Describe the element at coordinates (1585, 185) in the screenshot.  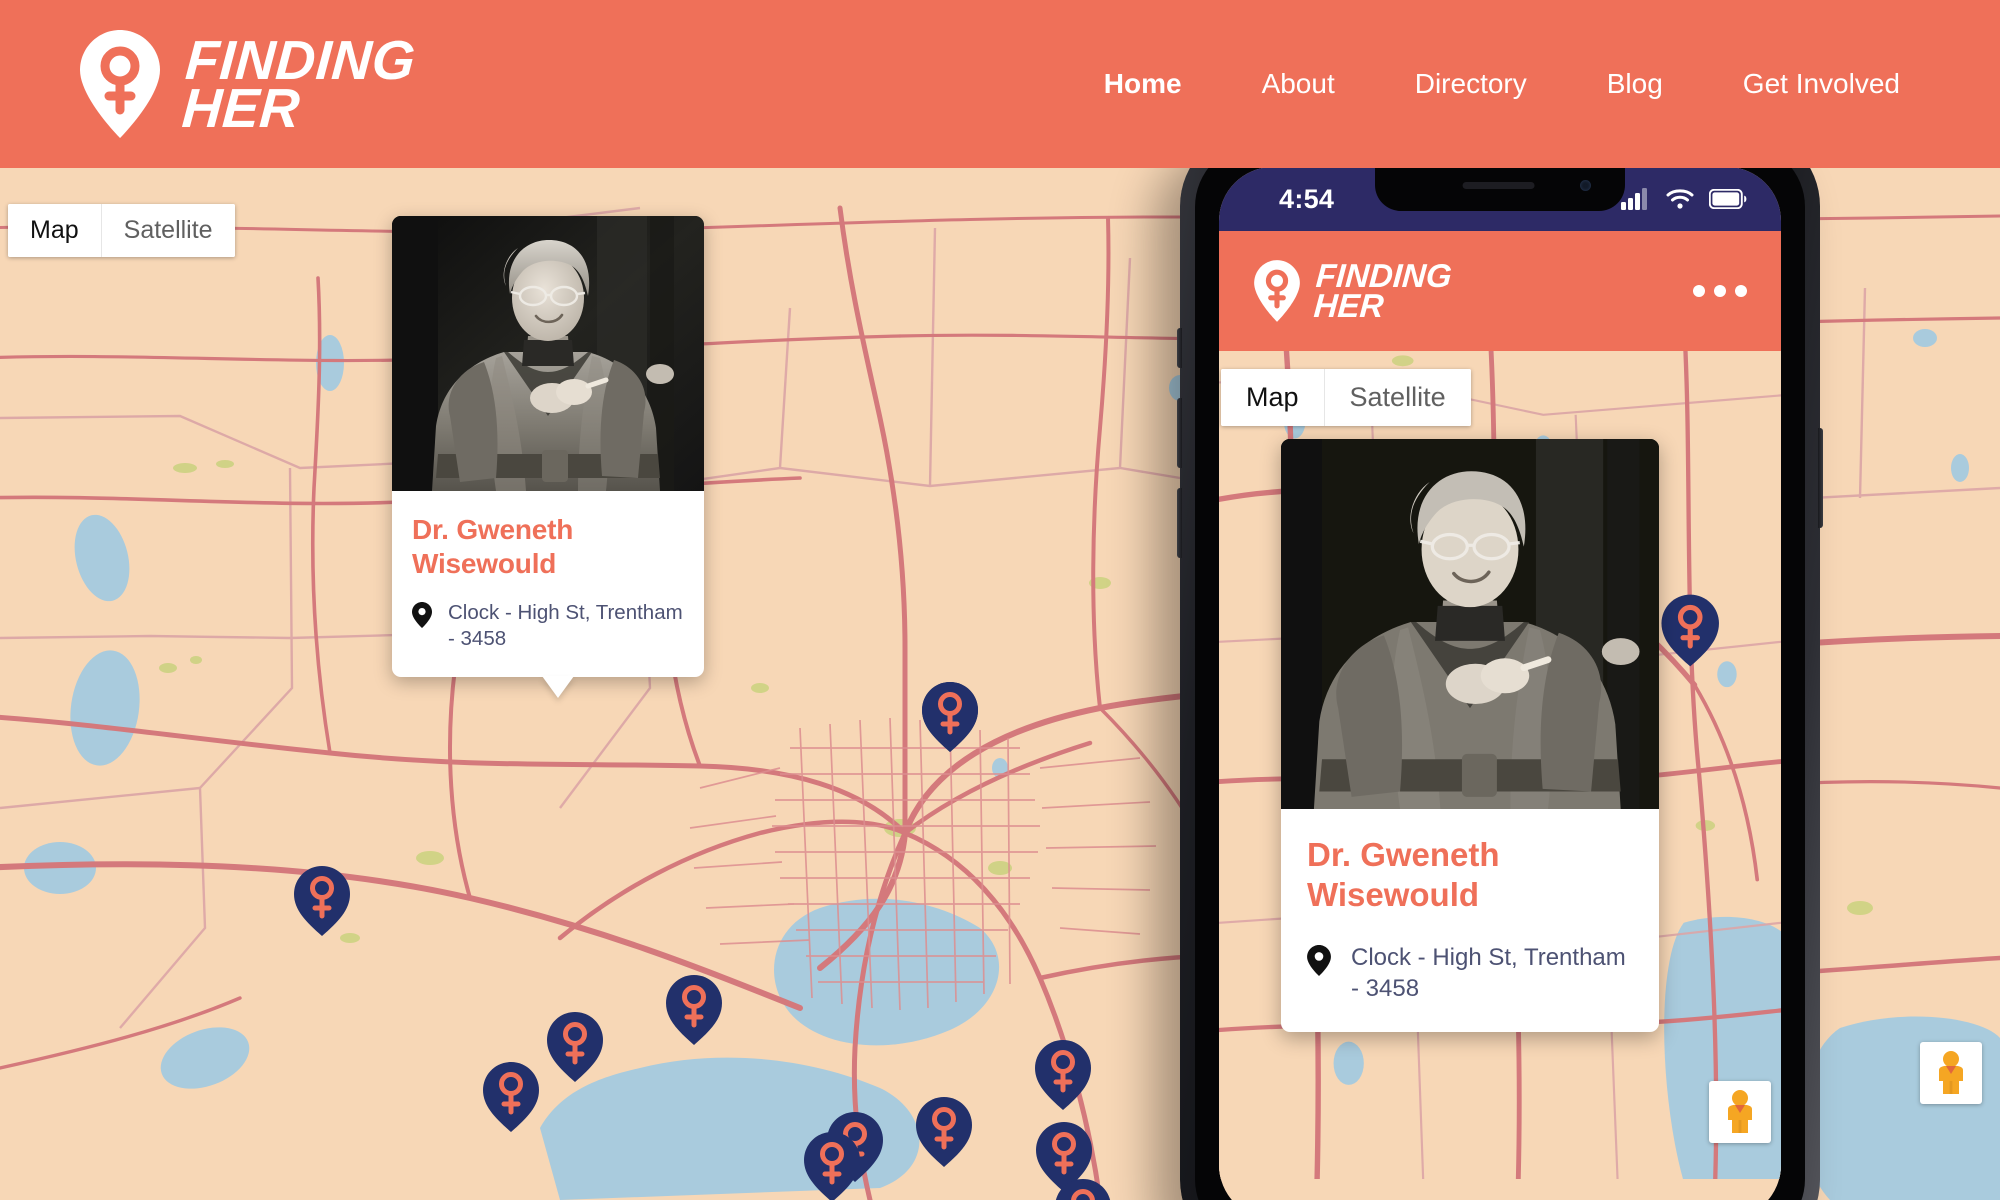
I see `phone-front-camera` at that location.